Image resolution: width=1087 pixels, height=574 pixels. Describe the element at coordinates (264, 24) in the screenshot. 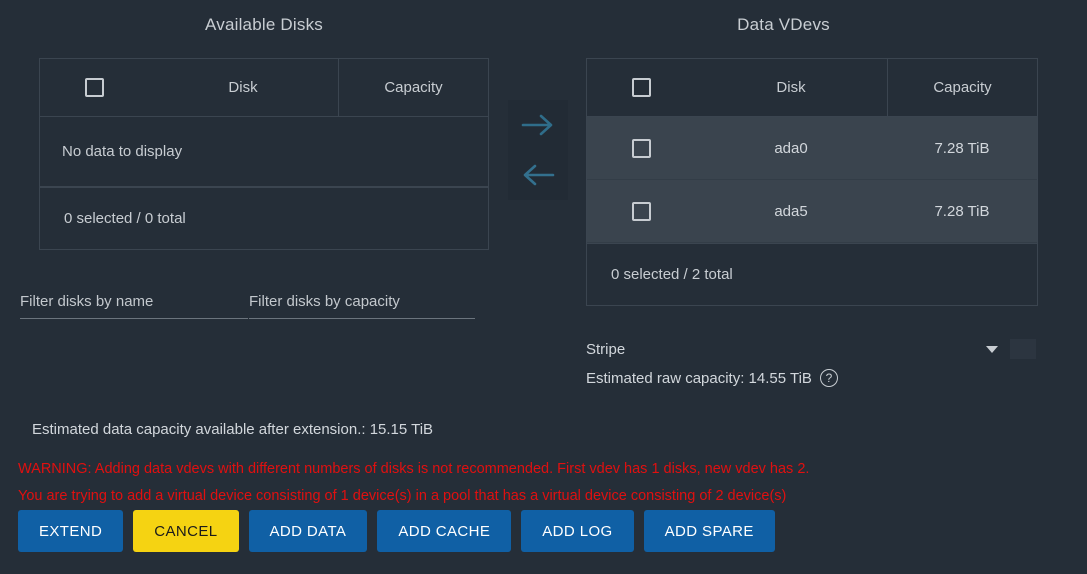

I see `available-disks-title: Available Disks` at that location.